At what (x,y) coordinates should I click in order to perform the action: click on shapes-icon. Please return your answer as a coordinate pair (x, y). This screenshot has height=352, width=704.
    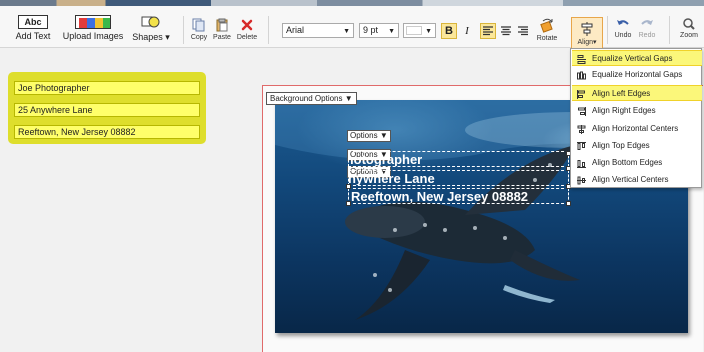
    Looking at the image, I should click on (150, 22).